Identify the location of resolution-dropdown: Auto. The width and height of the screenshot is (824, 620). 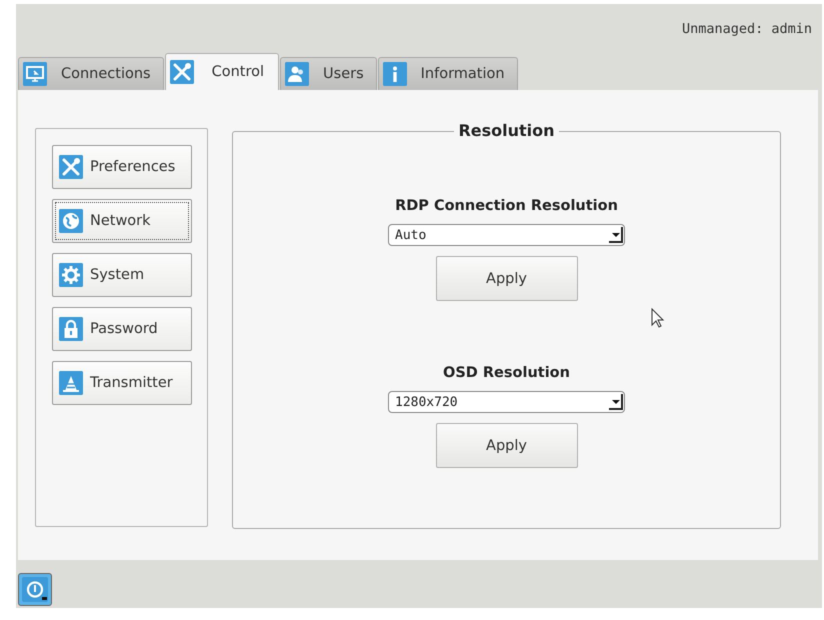
(506, 235).